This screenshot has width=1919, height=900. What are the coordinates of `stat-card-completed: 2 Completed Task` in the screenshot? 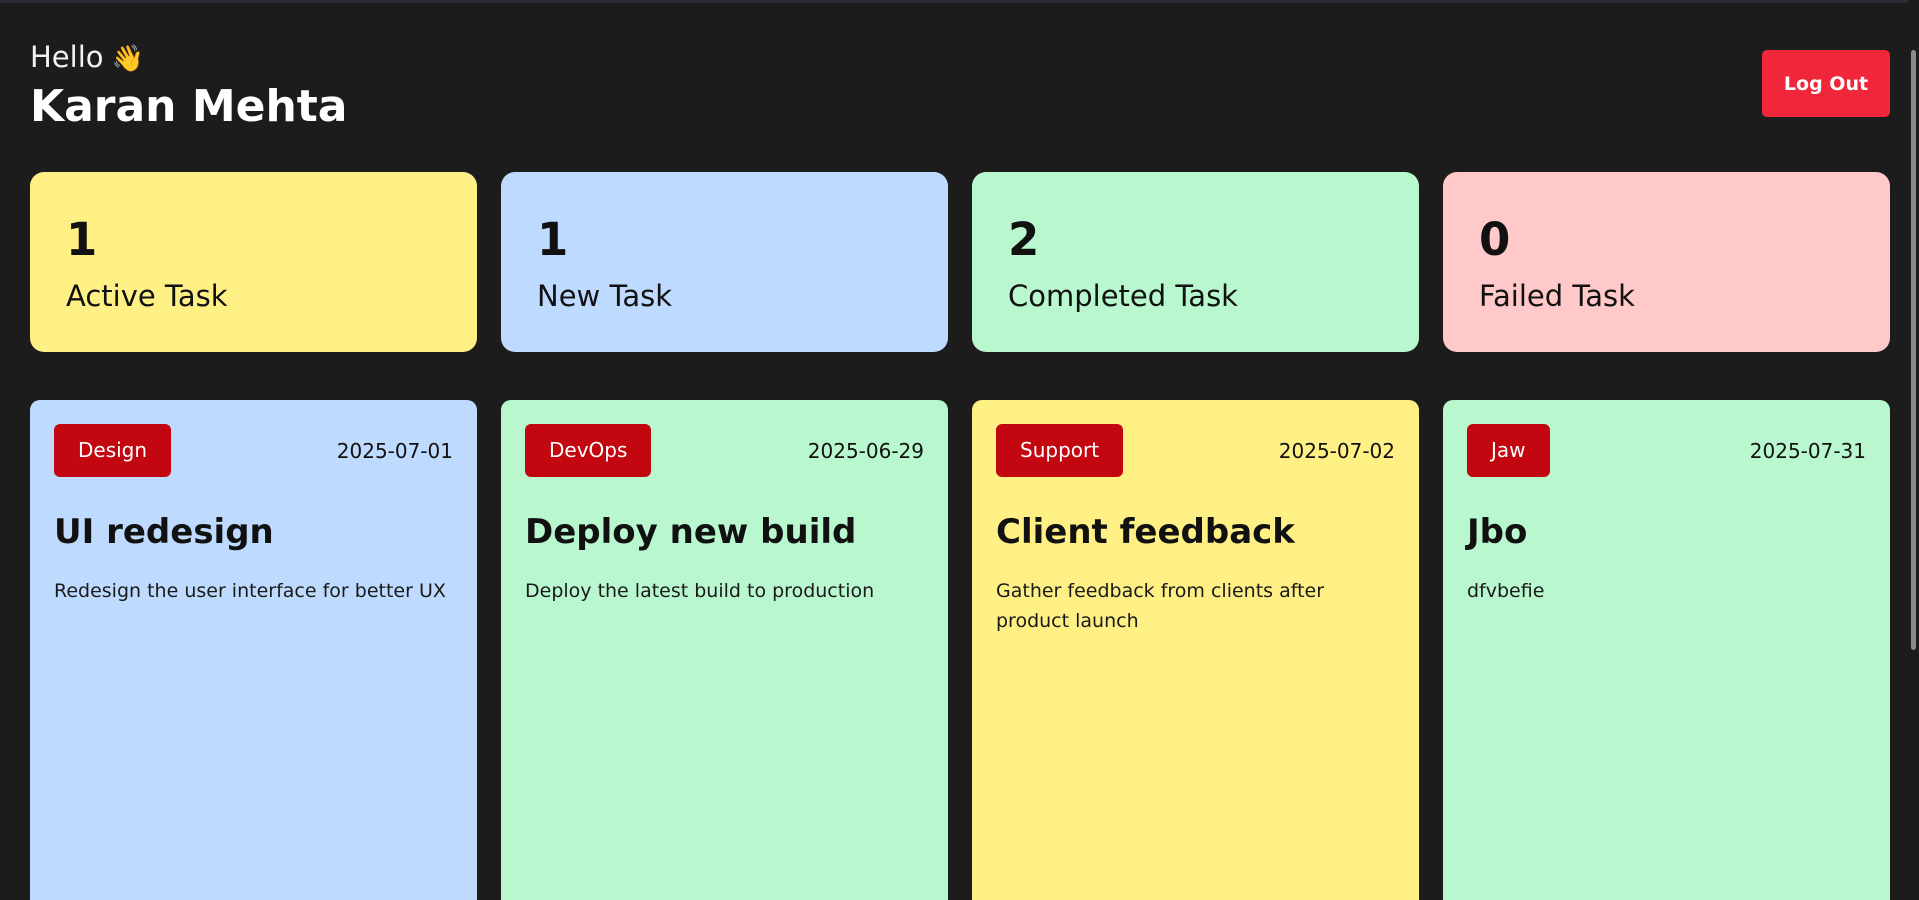 It's located at (1195, 262).